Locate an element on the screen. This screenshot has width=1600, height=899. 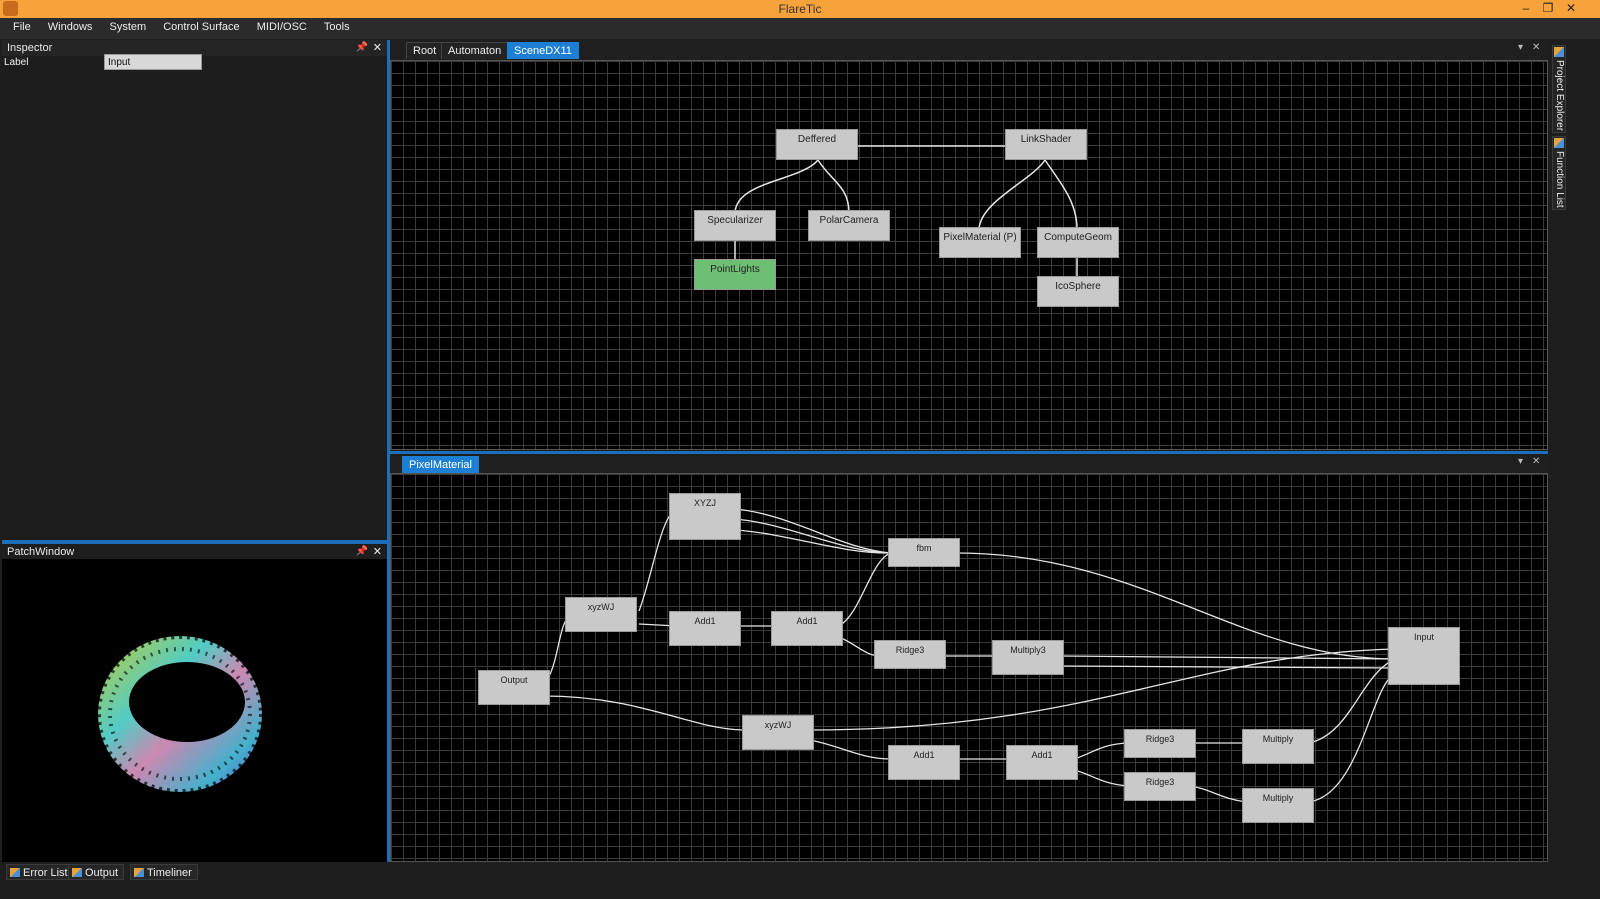
node-xyzj: XYZJ is located at coordinates (705, 516).